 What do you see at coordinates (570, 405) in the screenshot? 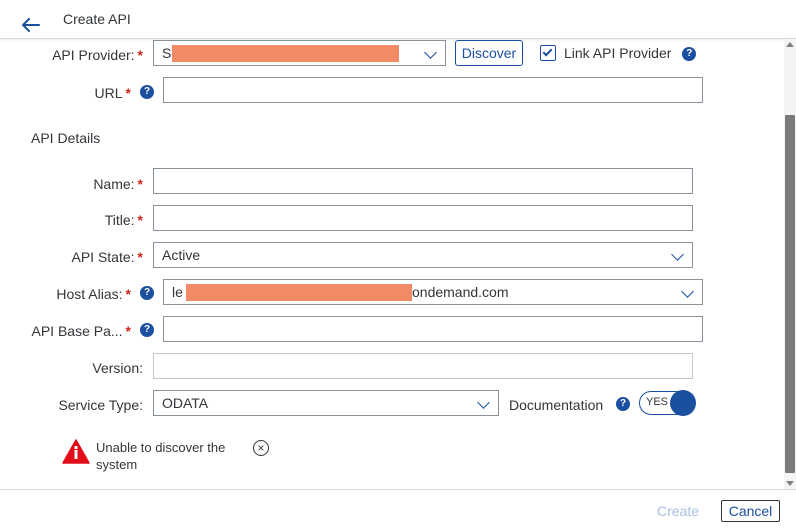
I see `documentation-label: Documentation ?` at bounding box center [570, 405].